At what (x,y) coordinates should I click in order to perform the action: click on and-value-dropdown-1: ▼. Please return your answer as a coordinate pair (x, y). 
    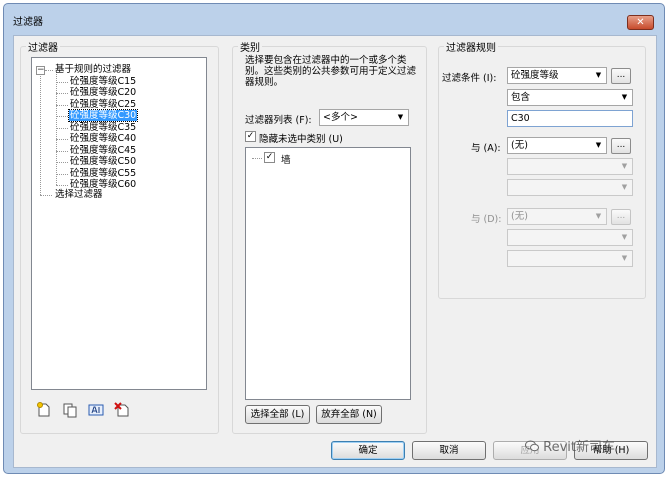
    Looking at the image, I should click on (570, 187).